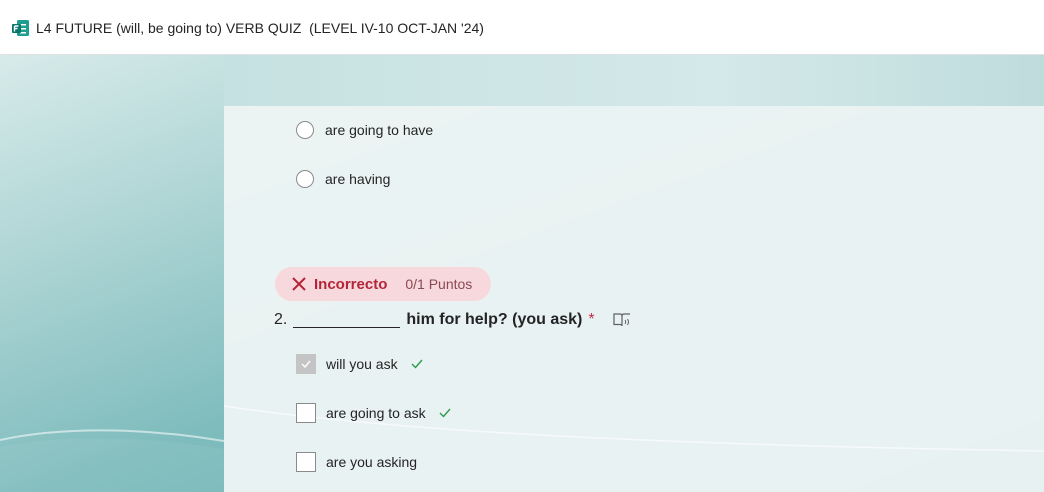 This screenshot has width=1044, height=492. What do you see at coordinates (622, 320) in the screenshot?
I see `immersive-reader-icon` at bounding box center [622, 320].